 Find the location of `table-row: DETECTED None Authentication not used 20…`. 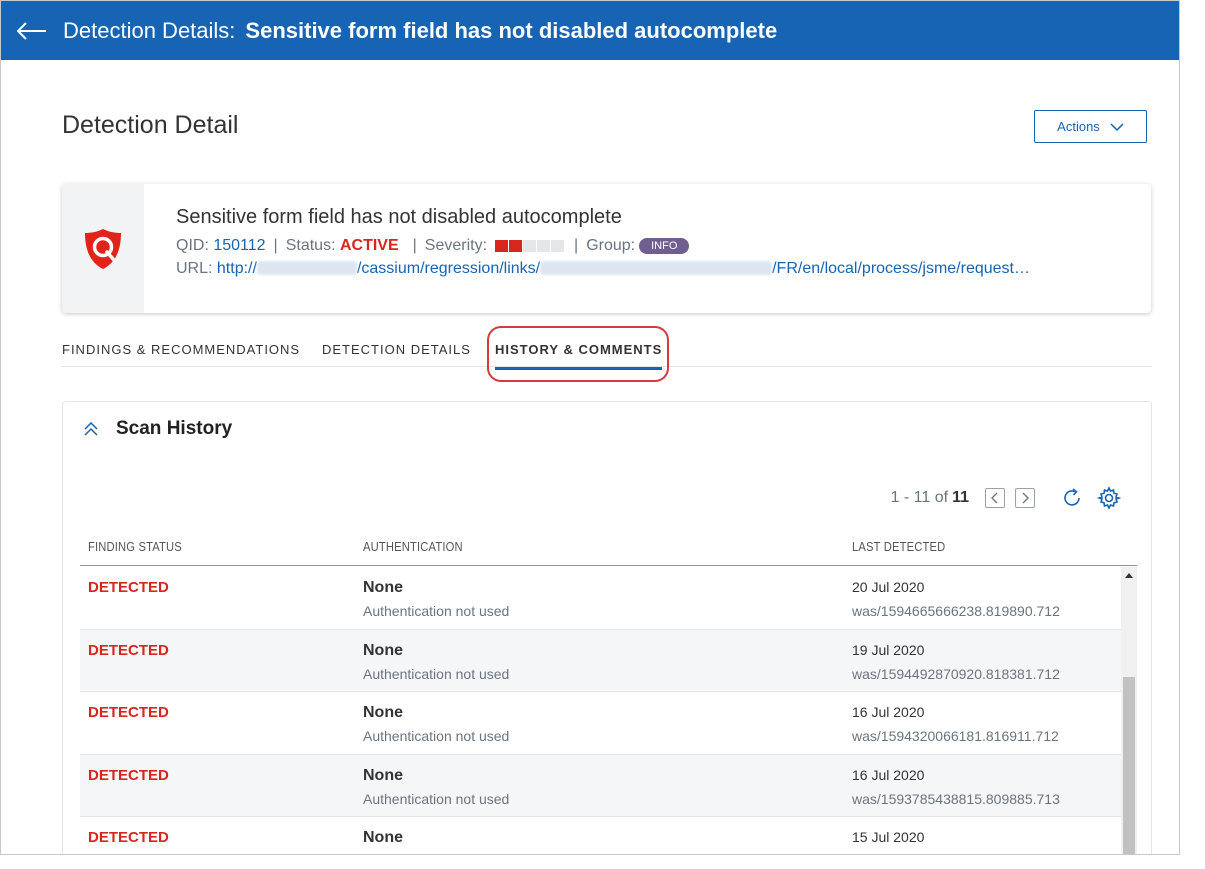

table-row: DETECTED None Authentication not used 20… is located at coordinates (600, 598).